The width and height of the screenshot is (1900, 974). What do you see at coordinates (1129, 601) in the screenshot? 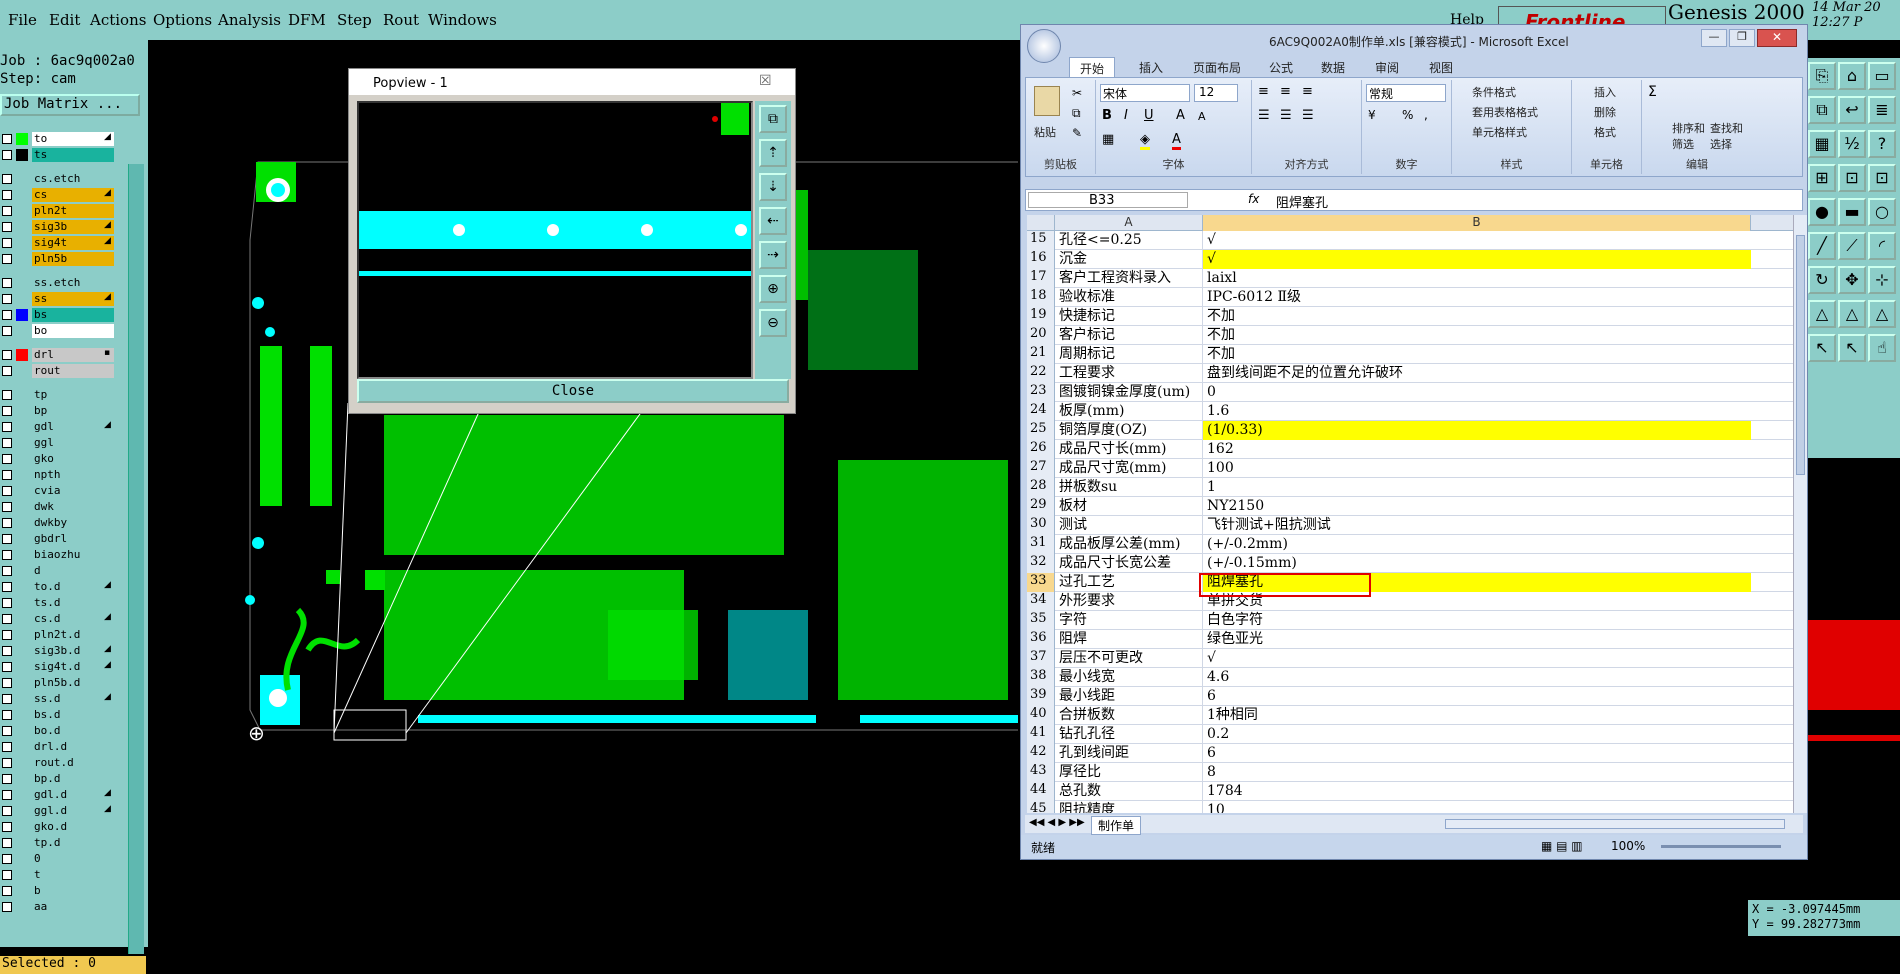
I see `cell-a: 外形要求` at bounding box center [1129, 601].